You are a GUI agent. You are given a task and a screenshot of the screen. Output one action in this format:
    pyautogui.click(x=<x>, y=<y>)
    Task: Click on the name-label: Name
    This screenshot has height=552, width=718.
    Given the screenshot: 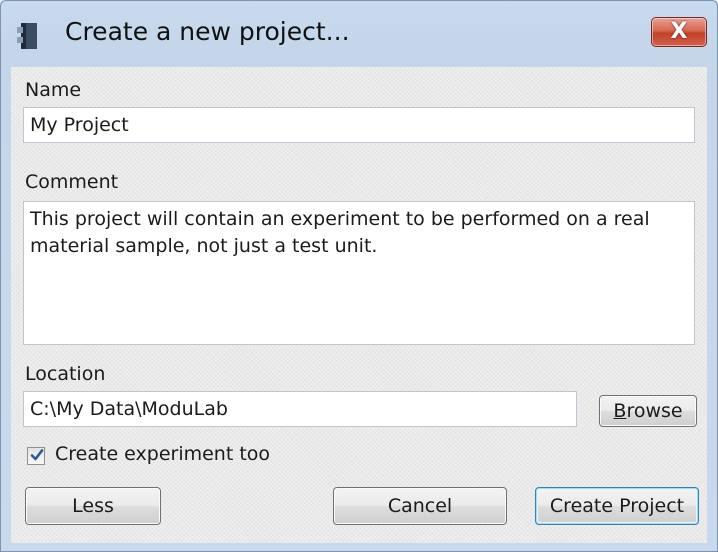 What is the action you would take?
    pyautogui.click(x=53, y=90)
    